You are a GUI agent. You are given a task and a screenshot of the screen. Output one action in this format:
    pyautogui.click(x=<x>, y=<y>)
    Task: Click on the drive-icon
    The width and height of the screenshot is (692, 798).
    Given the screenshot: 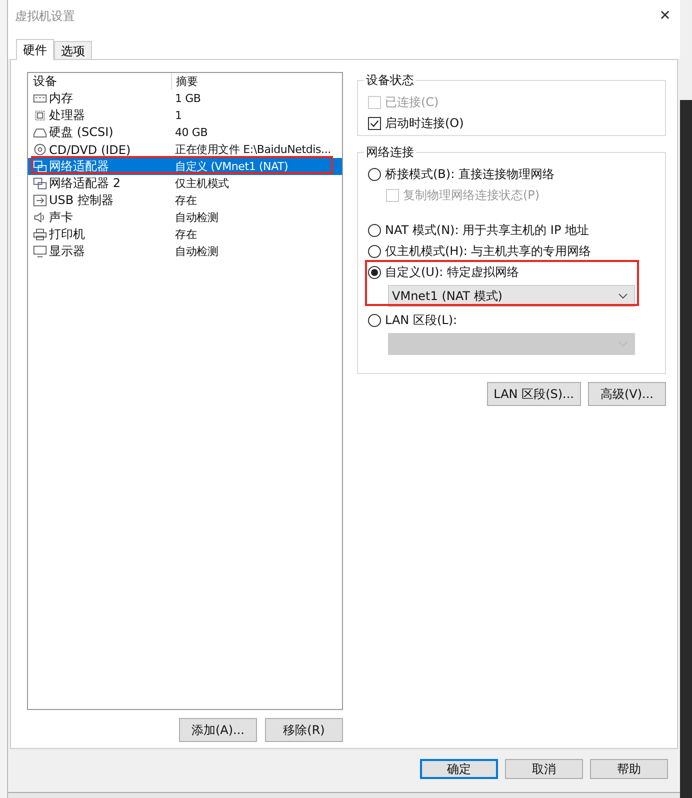 What is the action you would take?
    pyautogui.click(x=40, y=132)
    